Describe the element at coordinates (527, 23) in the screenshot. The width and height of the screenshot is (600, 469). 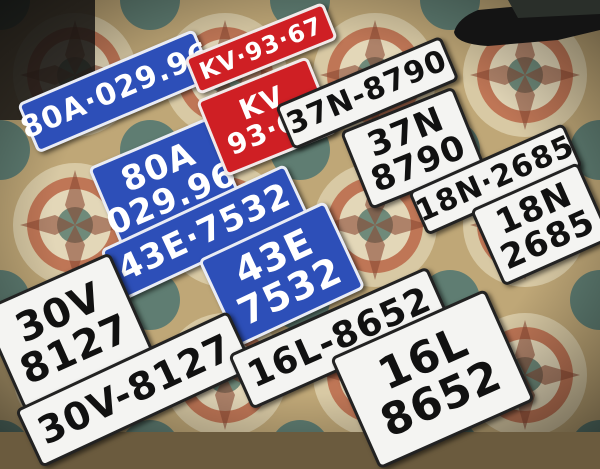
I see `shoe` at that location.